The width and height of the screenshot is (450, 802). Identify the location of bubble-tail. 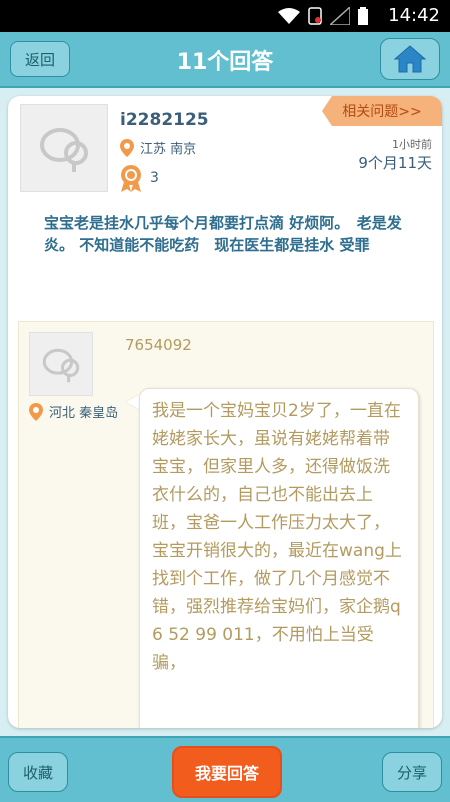
(133, 402).